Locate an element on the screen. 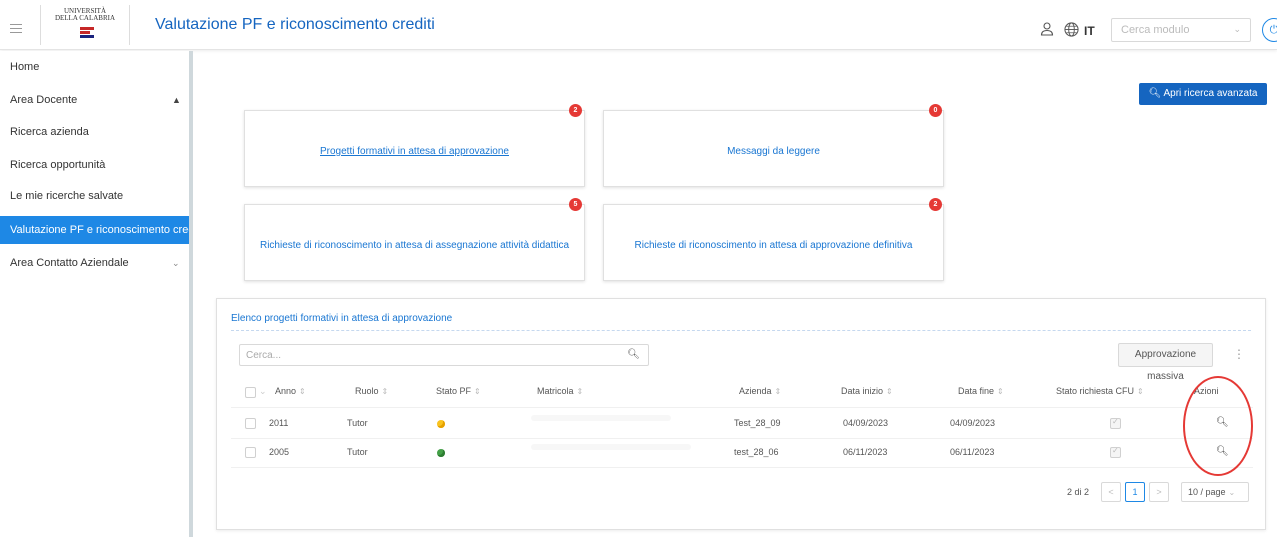  cell-azienda: test_28_06 is located at coordinates (756, 452).